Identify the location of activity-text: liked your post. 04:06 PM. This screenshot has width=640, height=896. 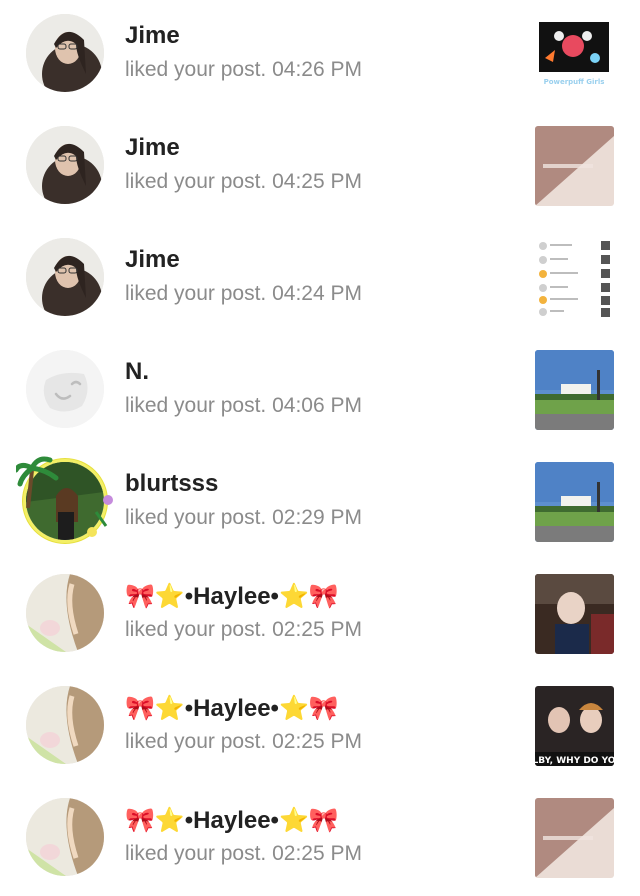
(243, 405).